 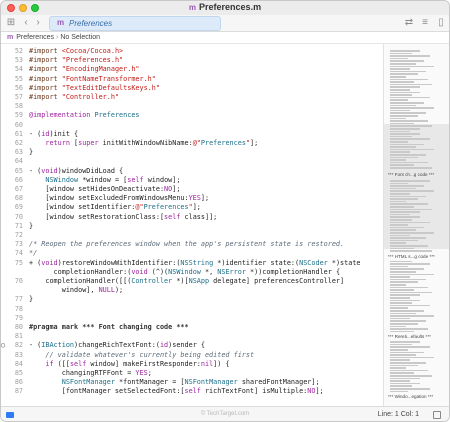 I want to click on cursor-position: Line: 1 Col: 1, so click(x=398, y=414).